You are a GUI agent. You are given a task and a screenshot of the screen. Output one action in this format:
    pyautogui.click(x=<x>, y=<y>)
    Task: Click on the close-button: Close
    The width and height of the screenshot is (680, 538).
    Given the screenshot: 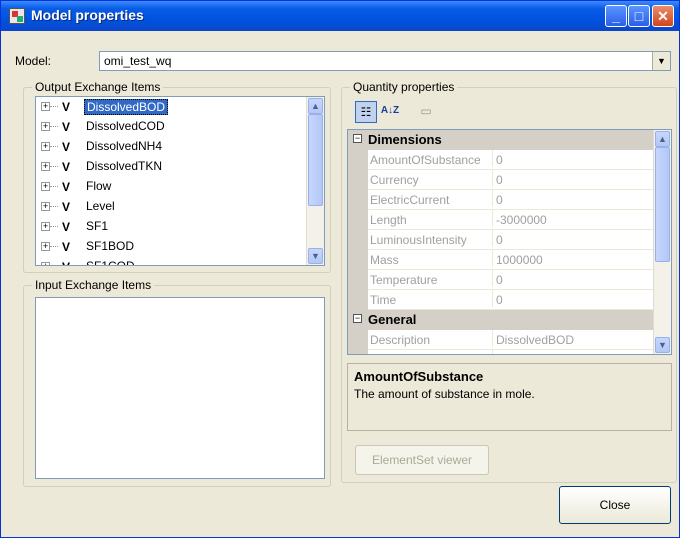 What is the action you would take?
    pyautogui.click(x=615, y=505)
    